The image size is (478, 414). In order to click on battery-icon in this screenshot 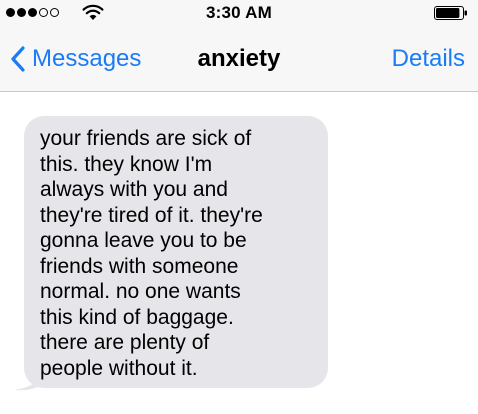, I will do `click(450, 13)`.